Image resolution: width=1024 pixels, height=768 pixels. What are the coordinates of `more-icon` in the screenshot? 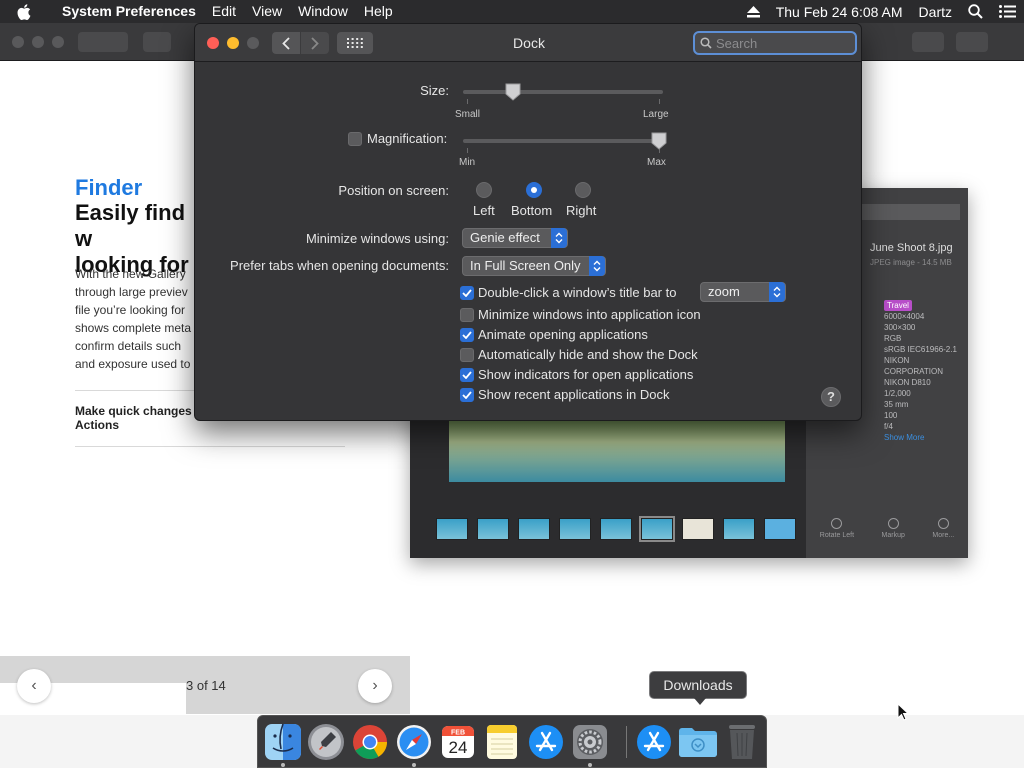 It's located at (943, 523).